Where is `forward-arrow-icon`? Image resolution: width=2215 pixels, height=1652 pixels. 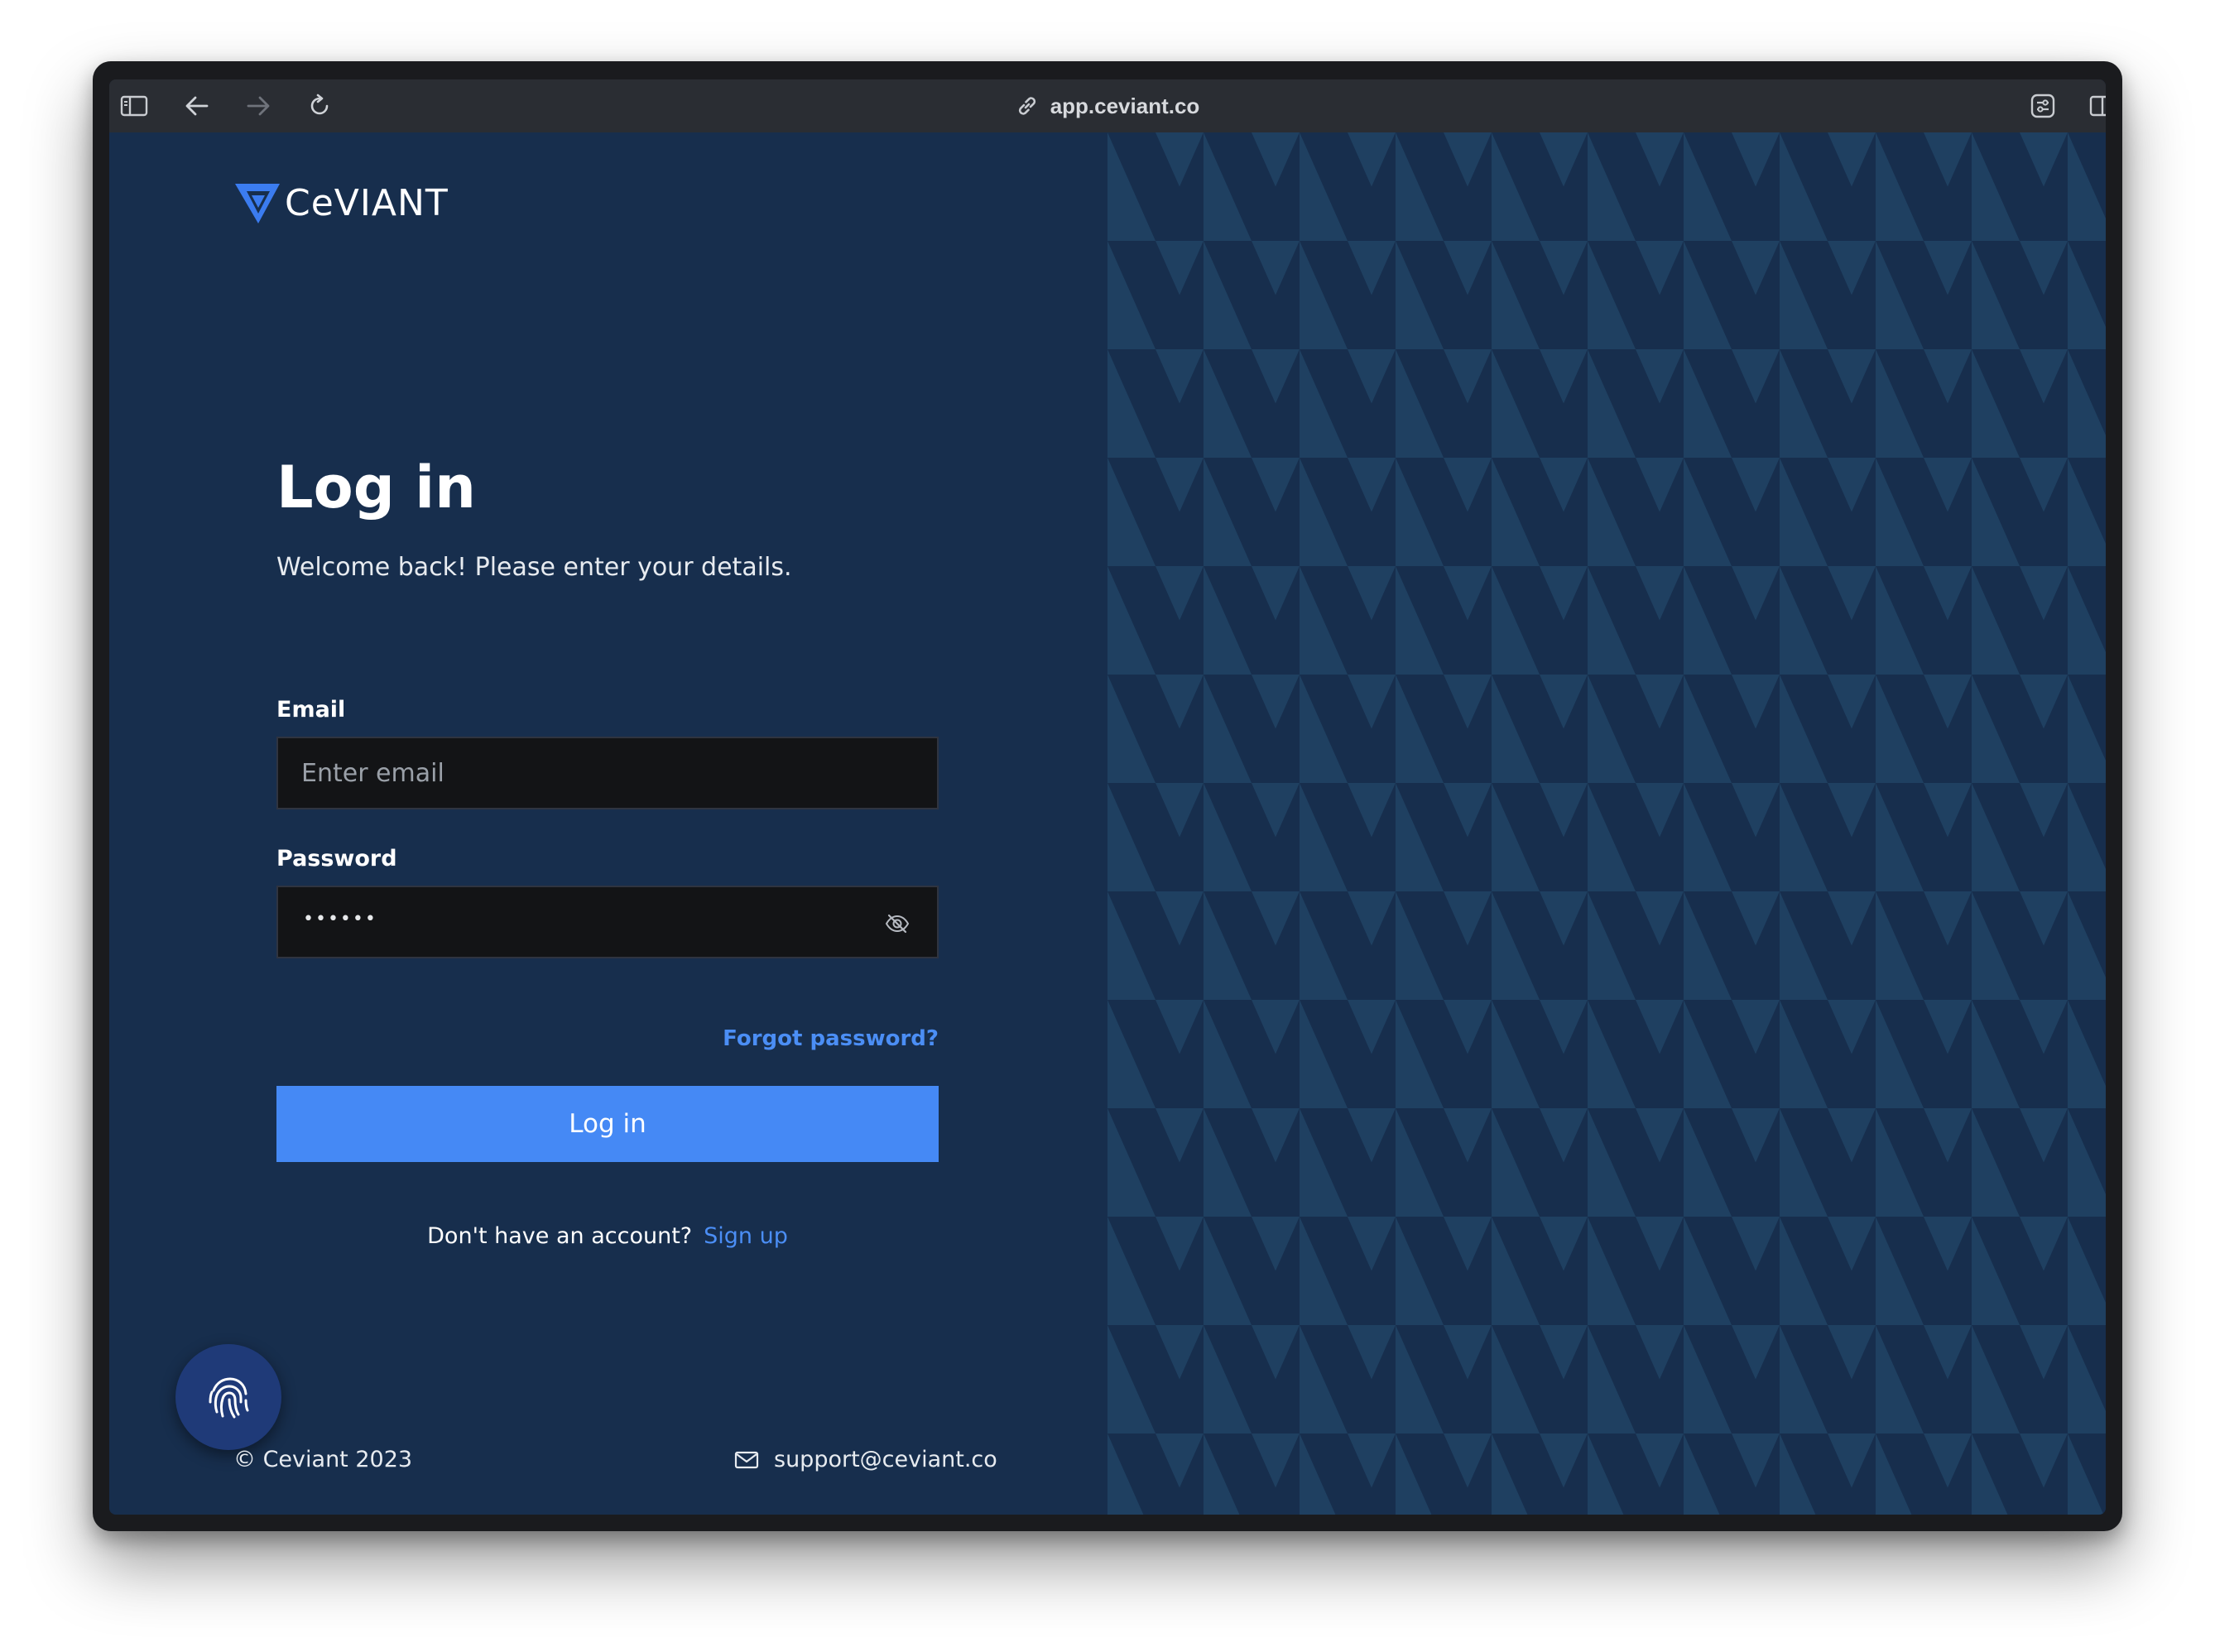 forward-arrow-icon is located at coordinates (258, 106).